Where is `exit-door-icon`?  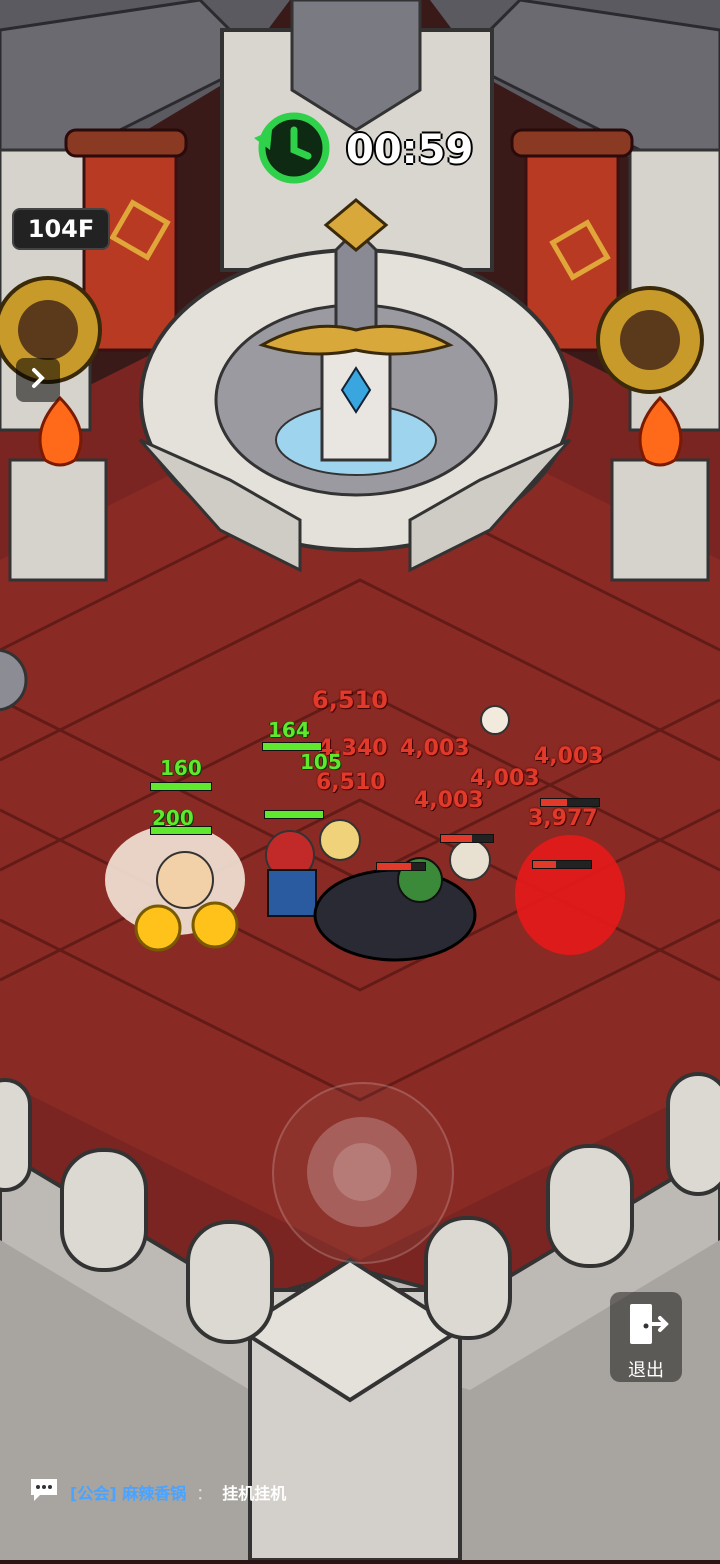
exit-door-icon is located at coordinates (646, 1326).